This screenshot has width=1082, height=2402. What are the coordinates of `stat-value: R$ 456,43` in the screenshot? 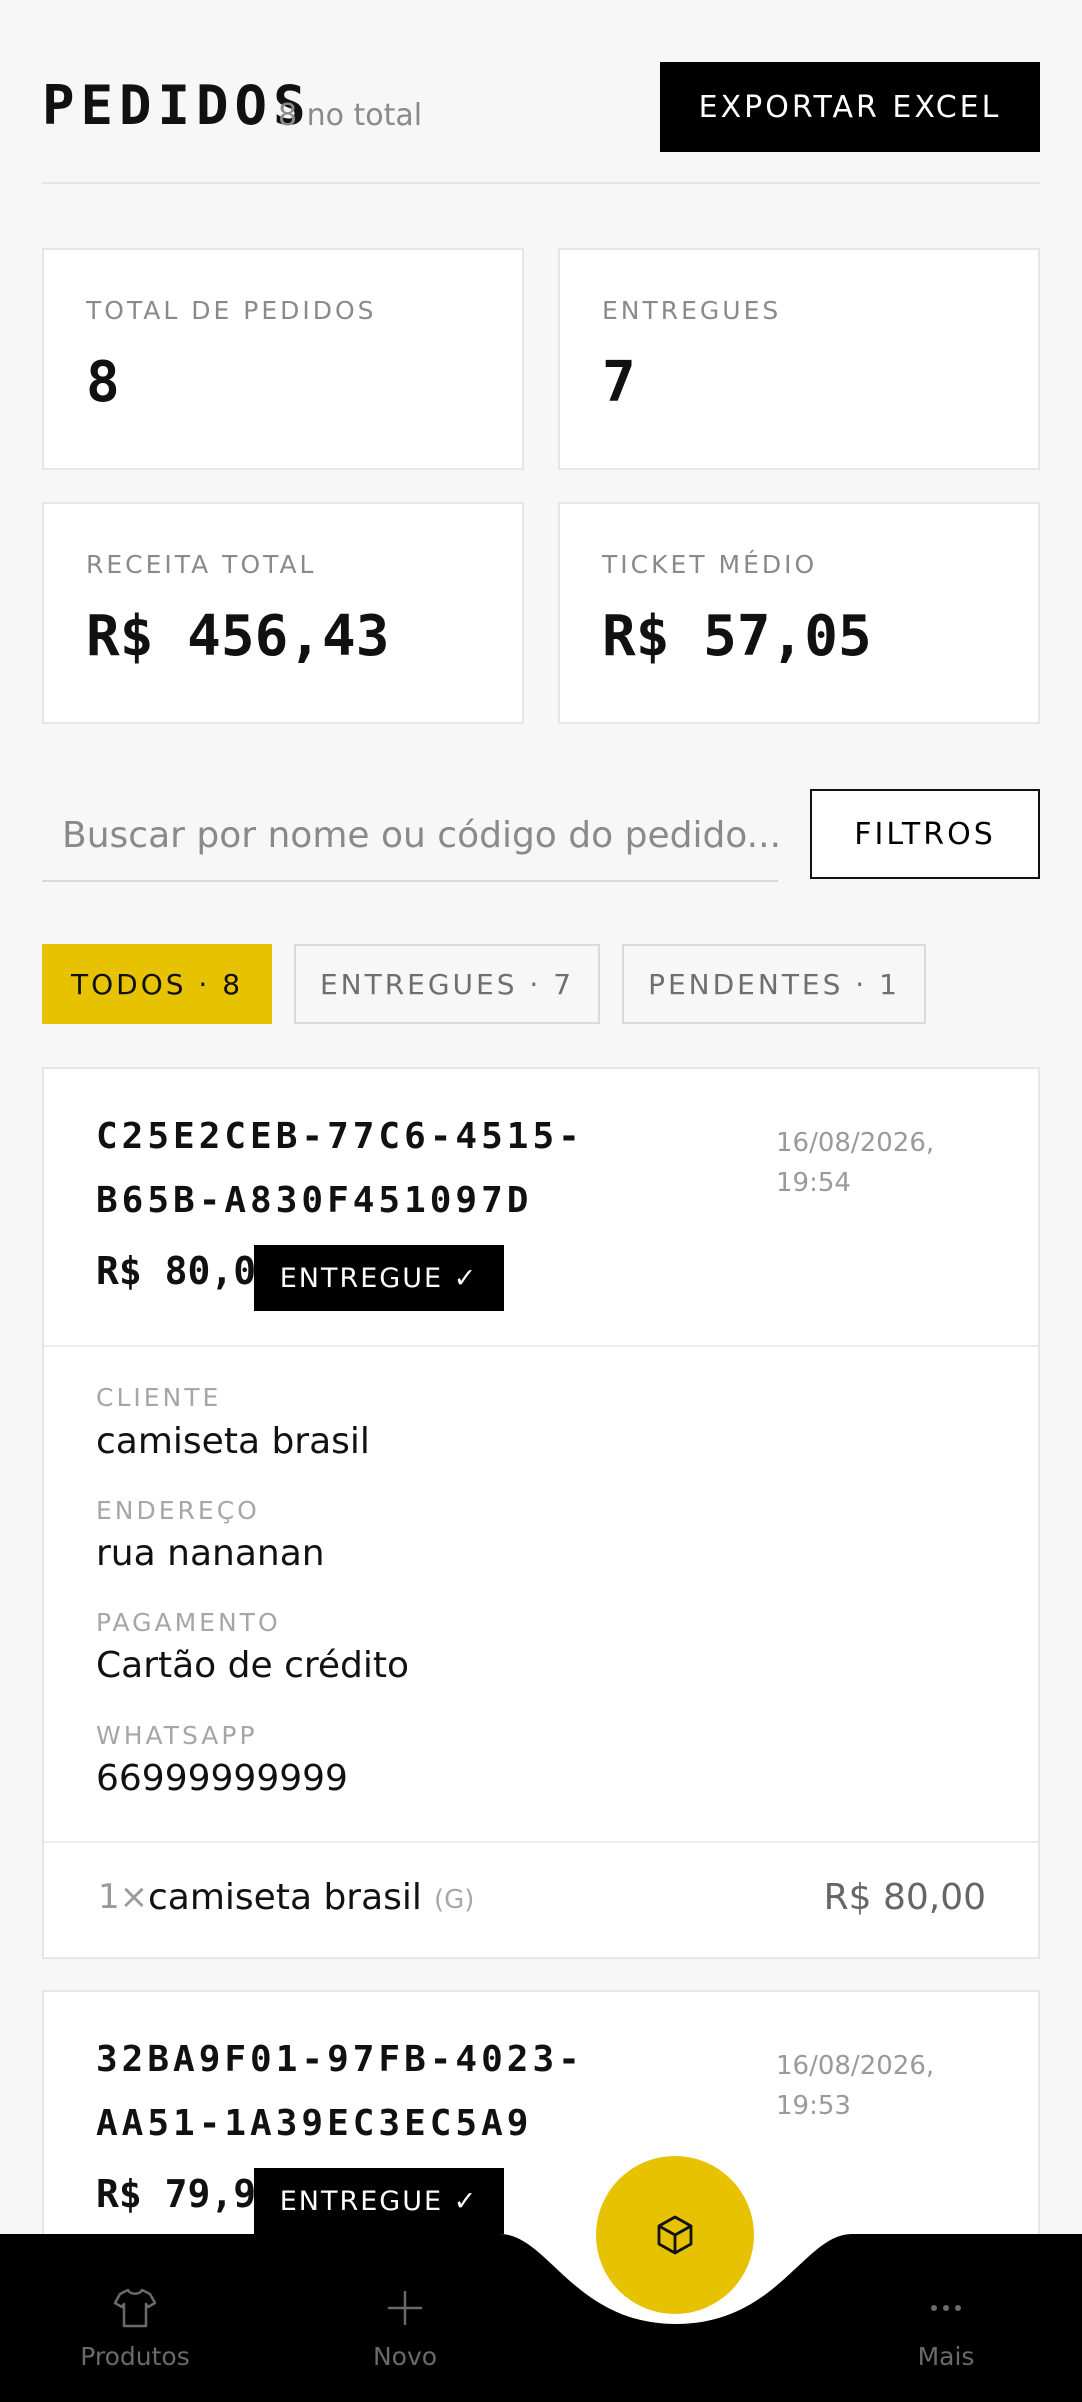 It's located at (238, 636).